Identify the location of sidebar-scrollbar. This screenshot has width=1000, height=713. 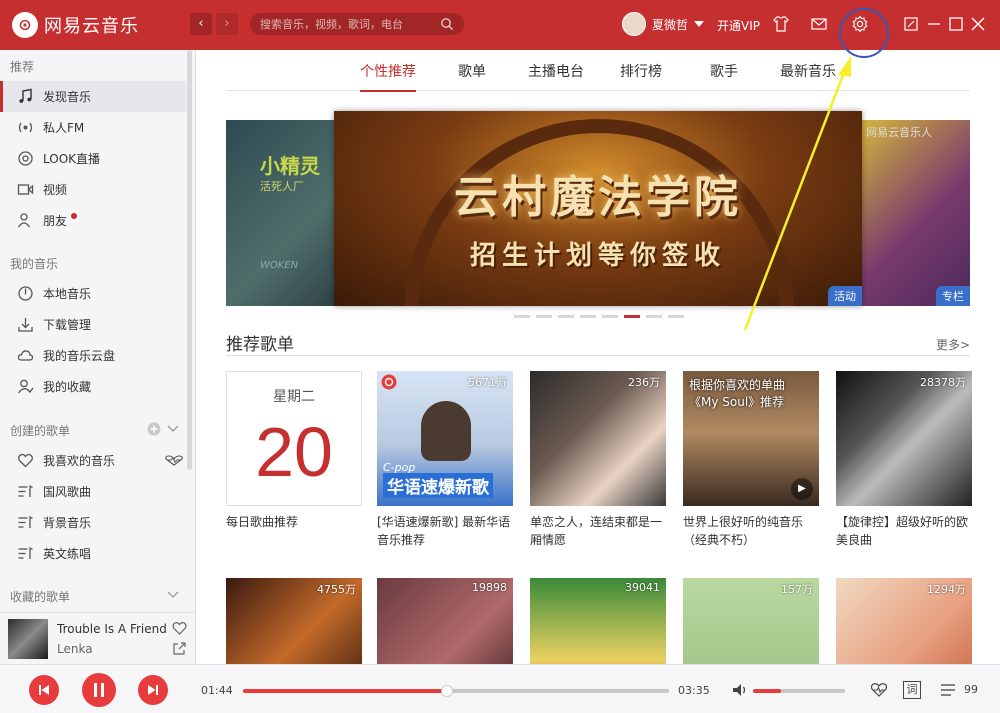
(189, 260).